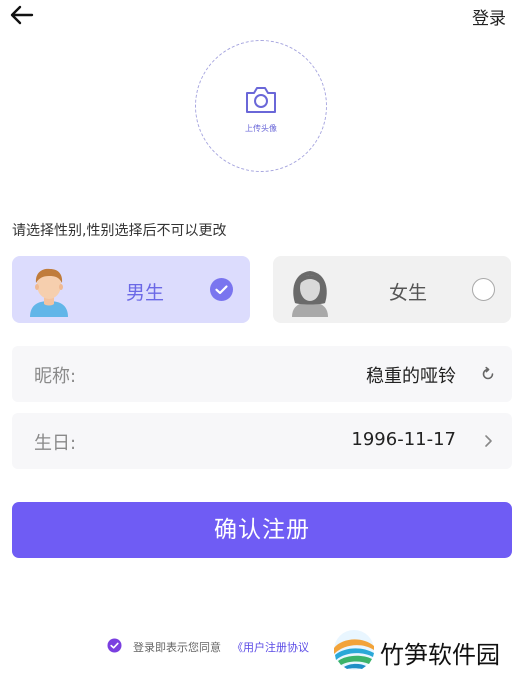  What do you see at coordinates (440, 655) in the screenshot?
I see `watermark-text: 竹笋软件园` at bounding box center [440, 655].